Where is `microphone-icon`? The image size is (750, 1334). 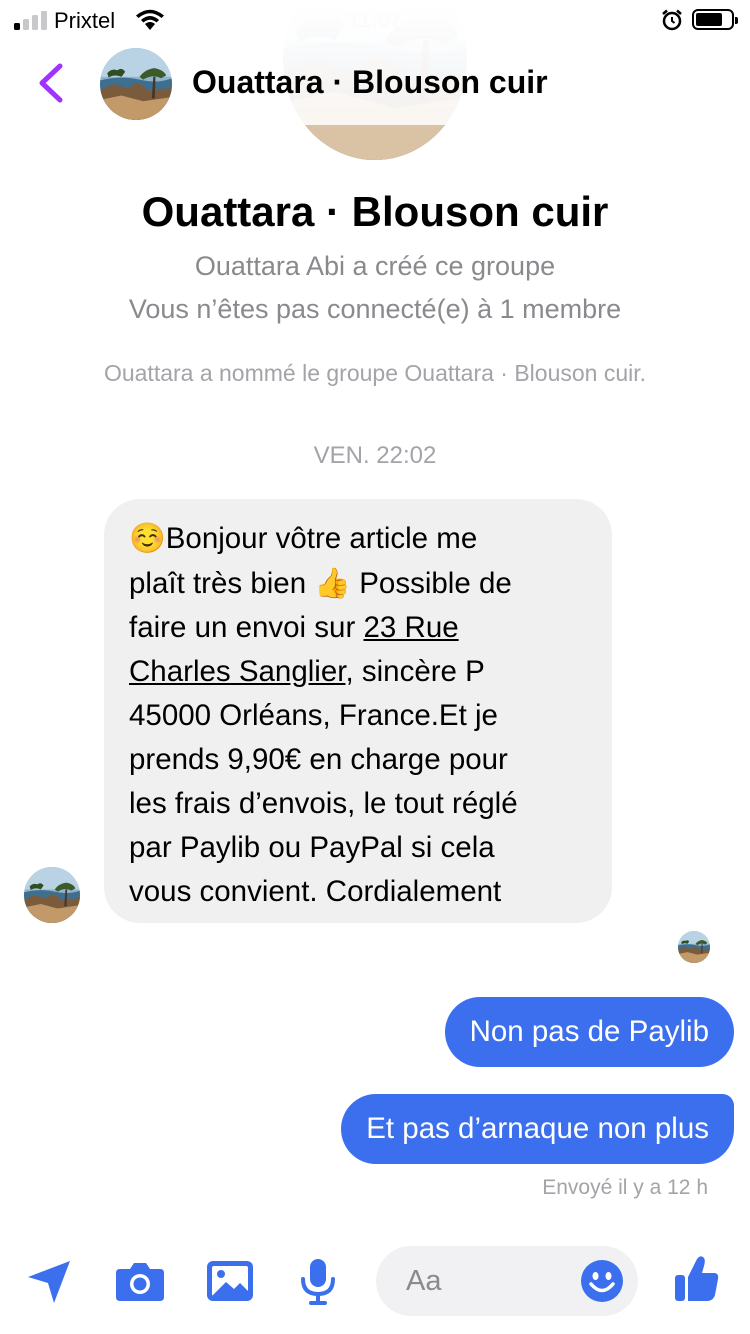 microphone-icon is located at coordinates (318, 1281).